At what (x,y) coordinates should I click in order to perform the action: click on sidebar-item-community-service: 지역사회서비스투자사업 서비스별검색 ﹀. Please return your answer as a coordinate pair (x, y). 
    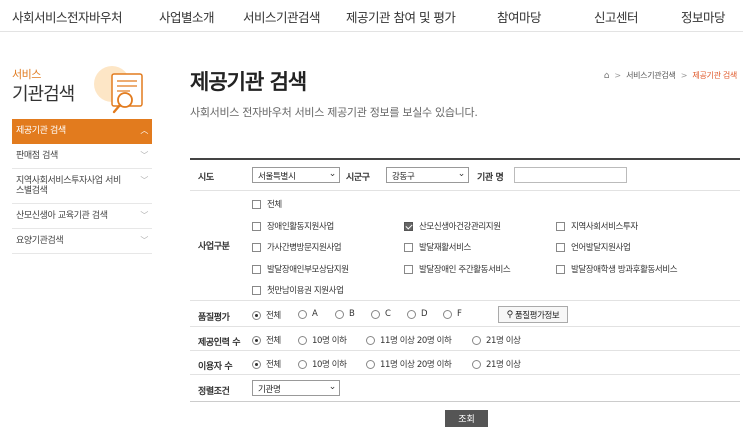
    Looking at the image, I should click on (82, 187).